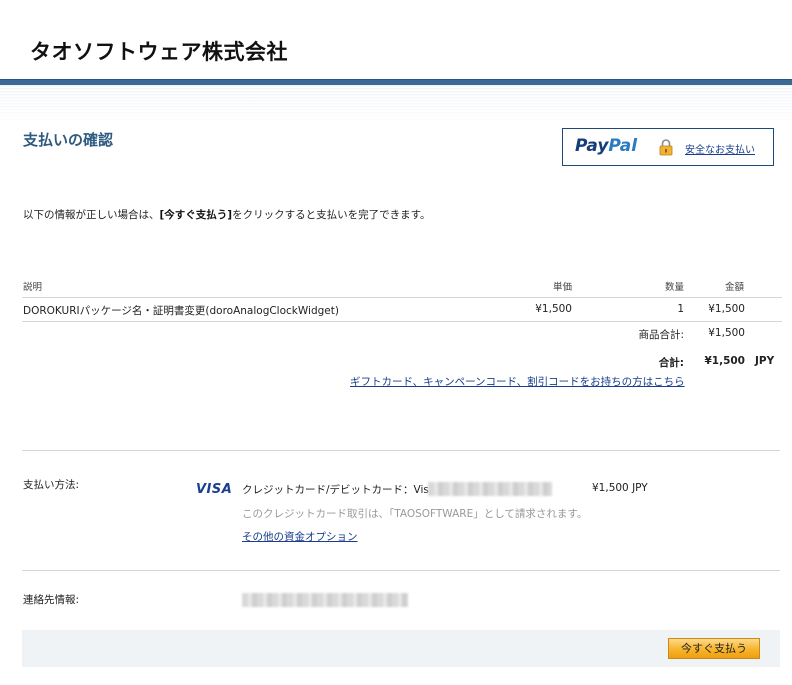 The height and width of the screenshot is (685, 792). Describe the element at coordinates (726, 309) in the screenshot. I see `item-amount: ¥1,500` at that location.